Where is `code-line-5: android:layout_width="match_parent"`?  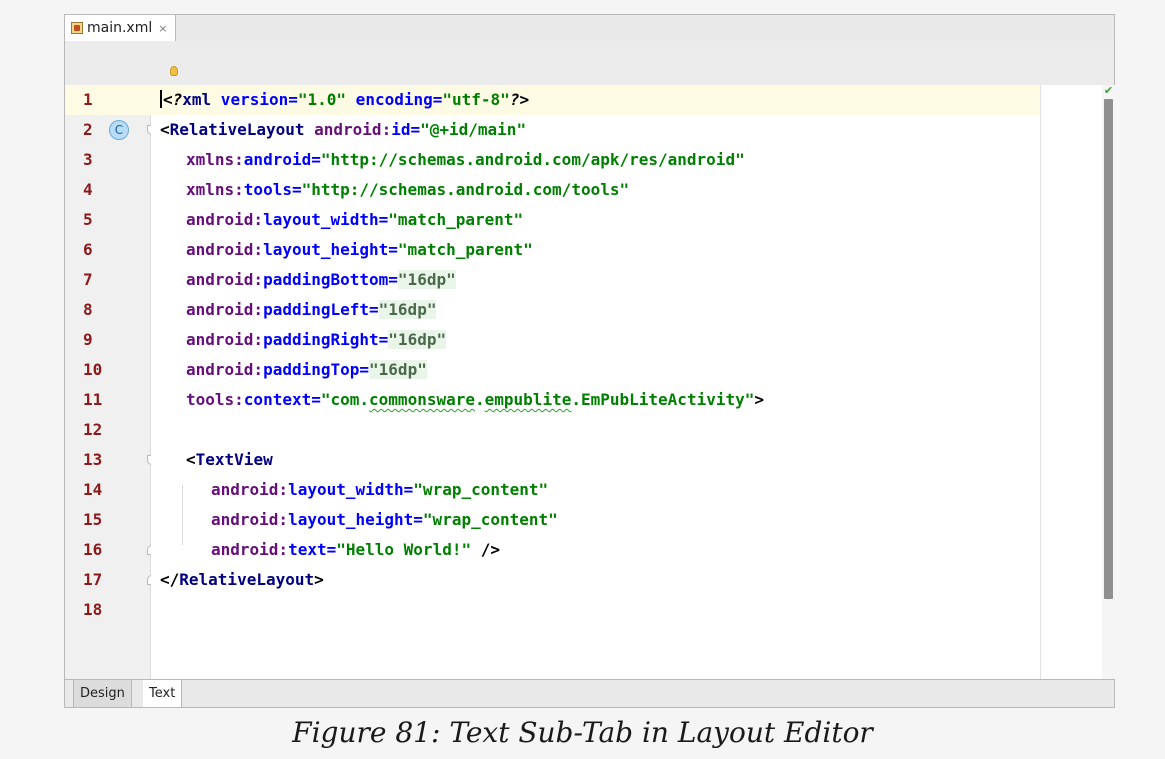
code-line-5: android:layout_width="match_parent" is located at coordinates (355, 219).